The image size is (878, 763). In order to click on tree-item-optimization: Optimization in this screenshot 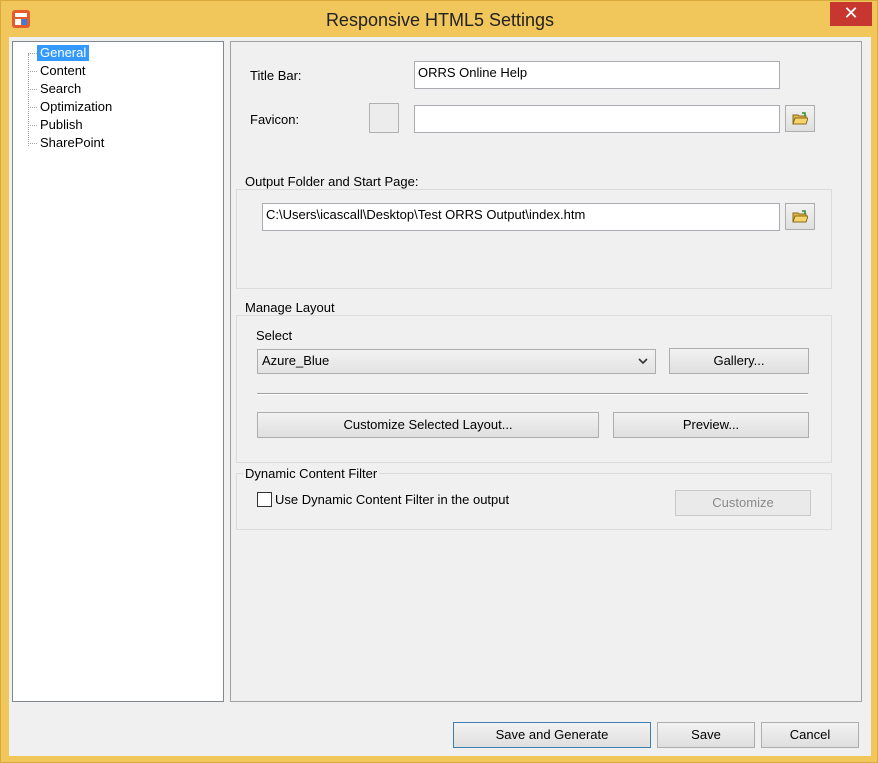, I will do `click(76, 107)`.